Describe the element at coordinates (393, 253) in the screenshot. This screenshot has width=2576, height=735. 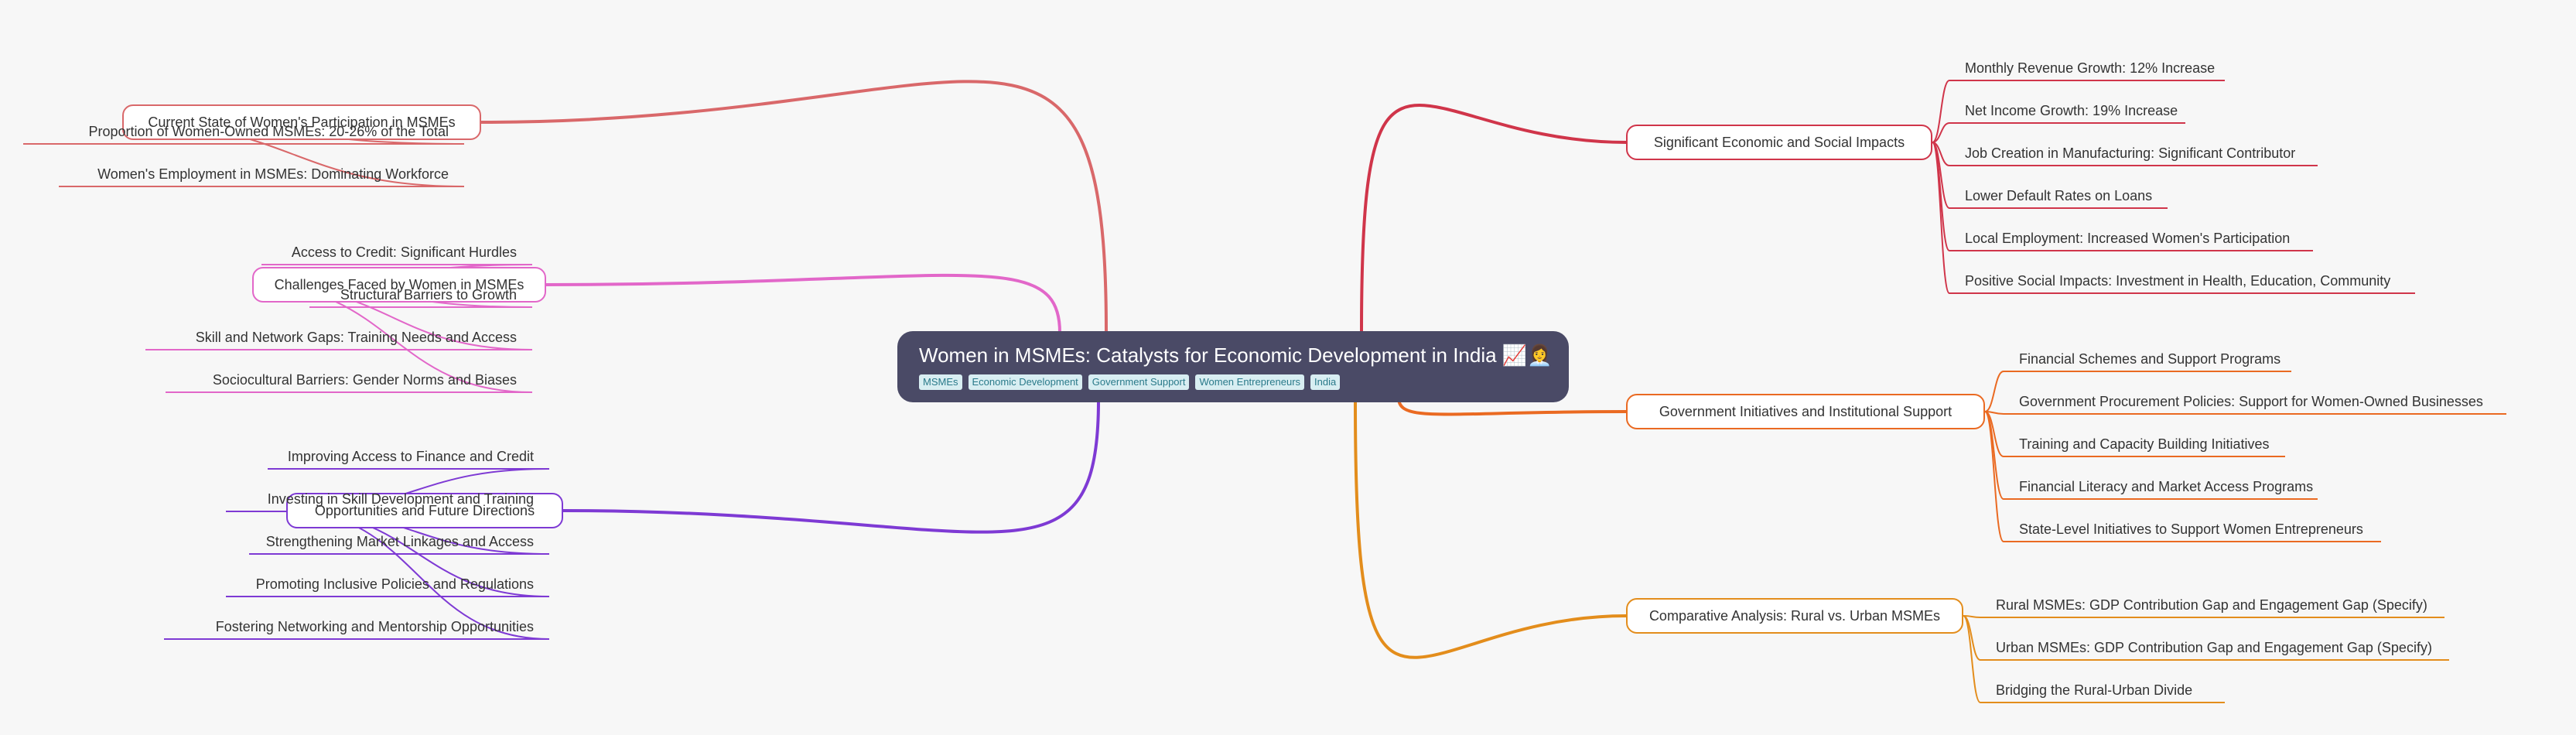
I see `leaf-node-access-to-credit-significant-hurdles: Access to Credit: Significant Hurdles` at that location.